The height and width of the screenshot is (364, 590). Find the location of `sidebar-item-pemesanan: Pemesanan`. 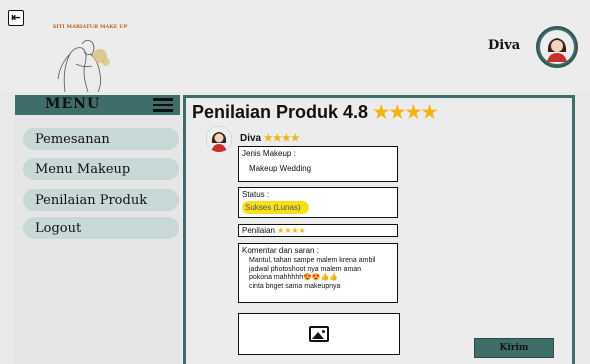

sidebar-item-pemesanan: Pemesanan is located at coordinates (101, 139).